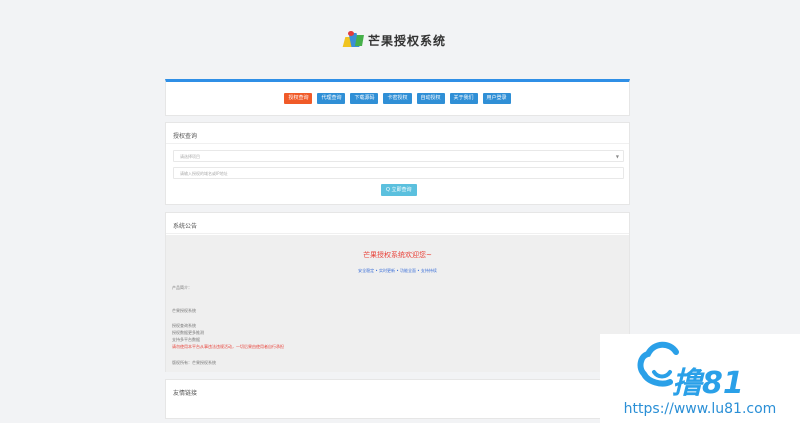 The height and width of the screenshot is (423, 800). I want to click on nav-card-auth-button: 卡密授权, so click(397, 98).